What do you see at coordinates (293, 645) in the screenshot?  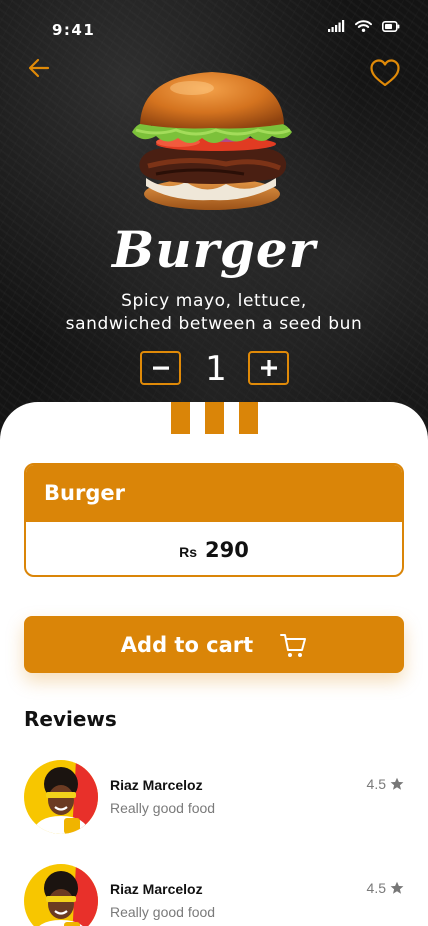 I see `cart-icon` at bounding box center [293, 645].